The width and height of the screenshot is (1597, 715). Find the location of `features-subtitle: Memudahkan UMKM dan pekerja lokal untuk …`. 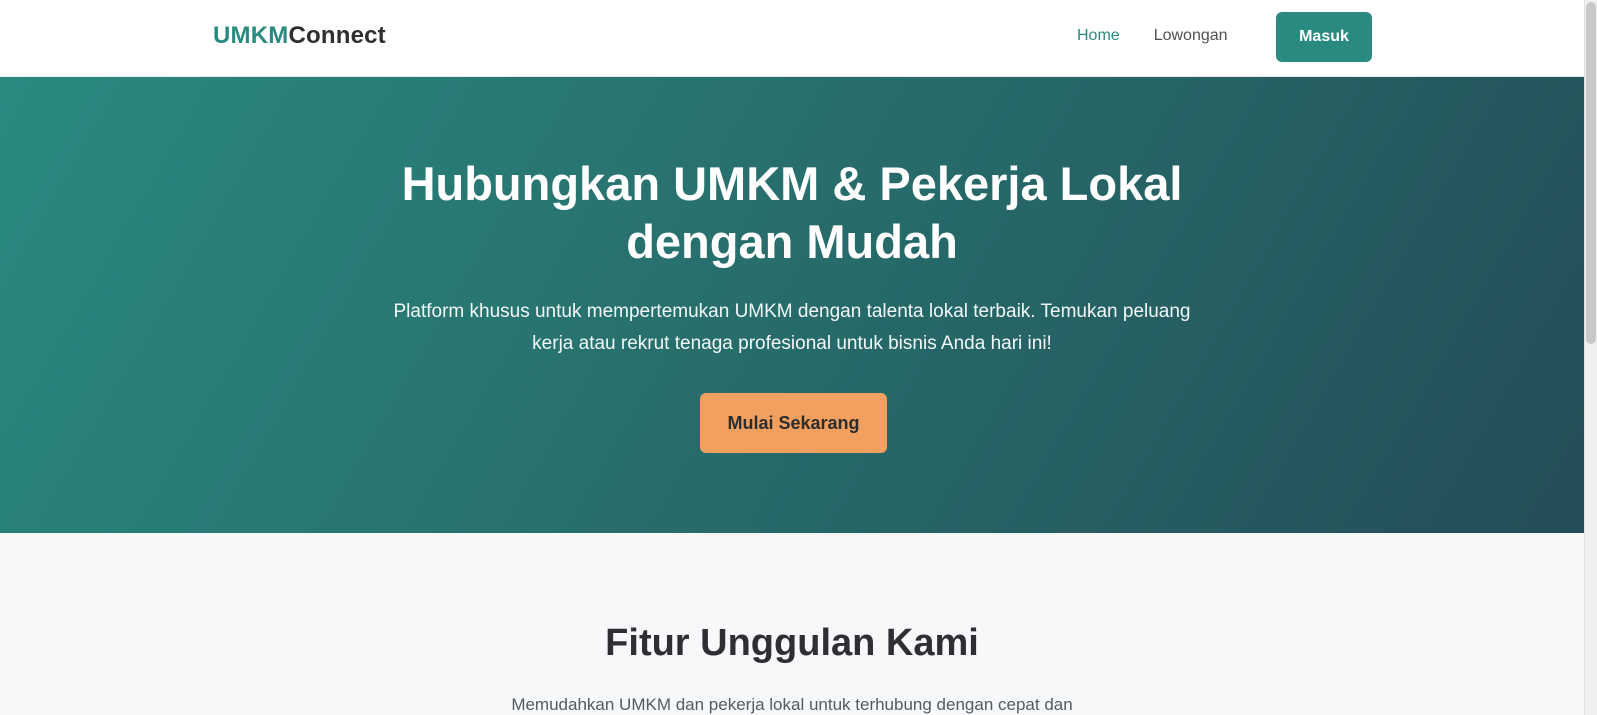

features-subtitle: Memudahkan UMKM dan pekerja lokal untuk … is located at coordinates (792, 704).